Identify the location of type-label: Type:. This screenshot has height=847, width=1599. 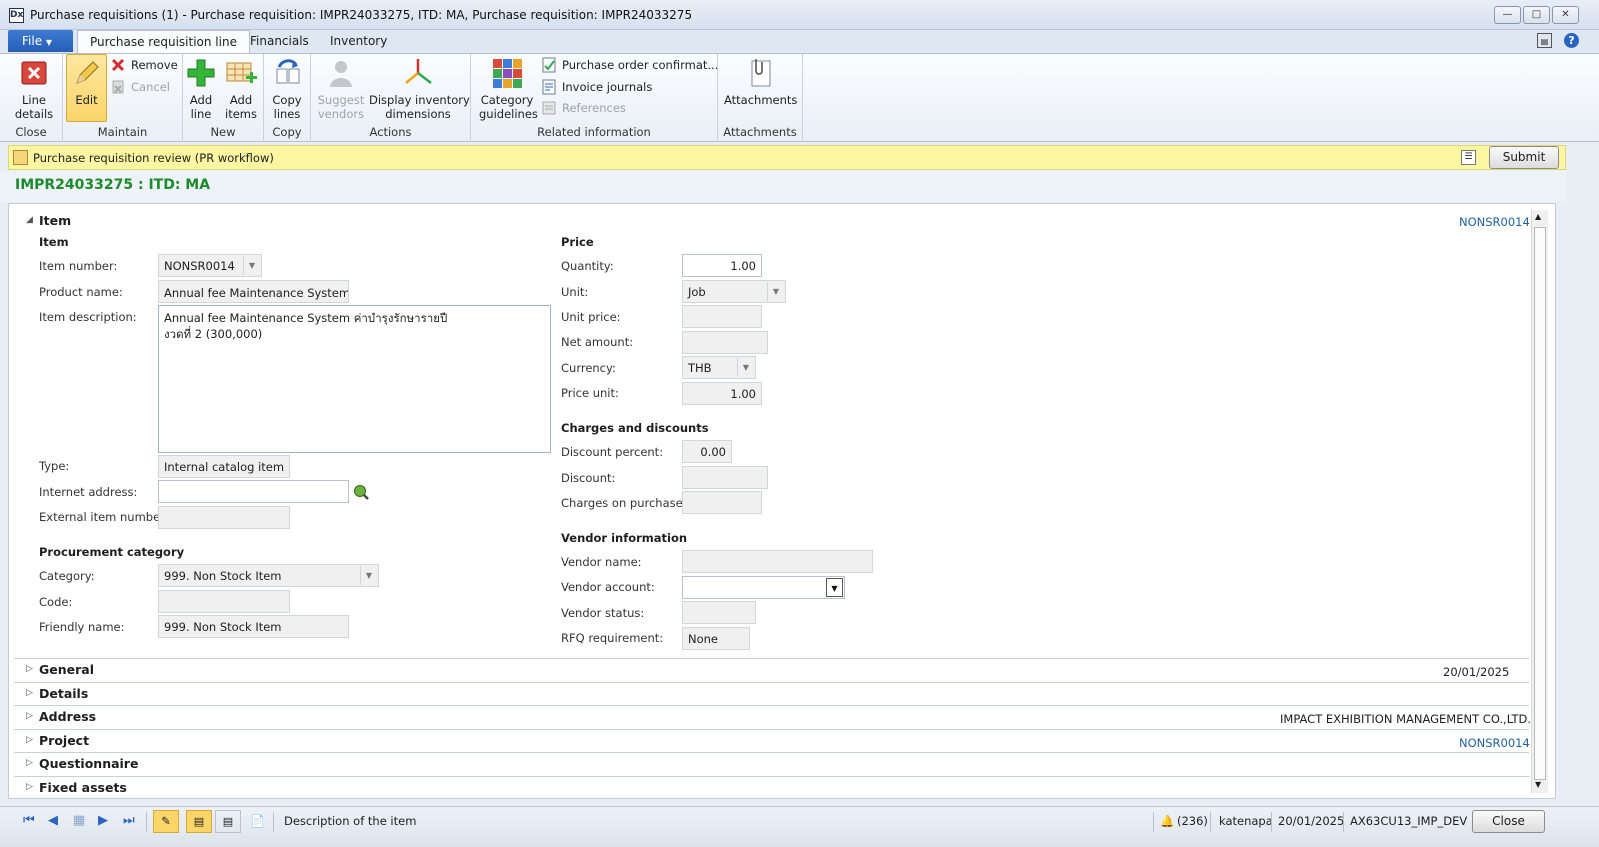
(54, 466).